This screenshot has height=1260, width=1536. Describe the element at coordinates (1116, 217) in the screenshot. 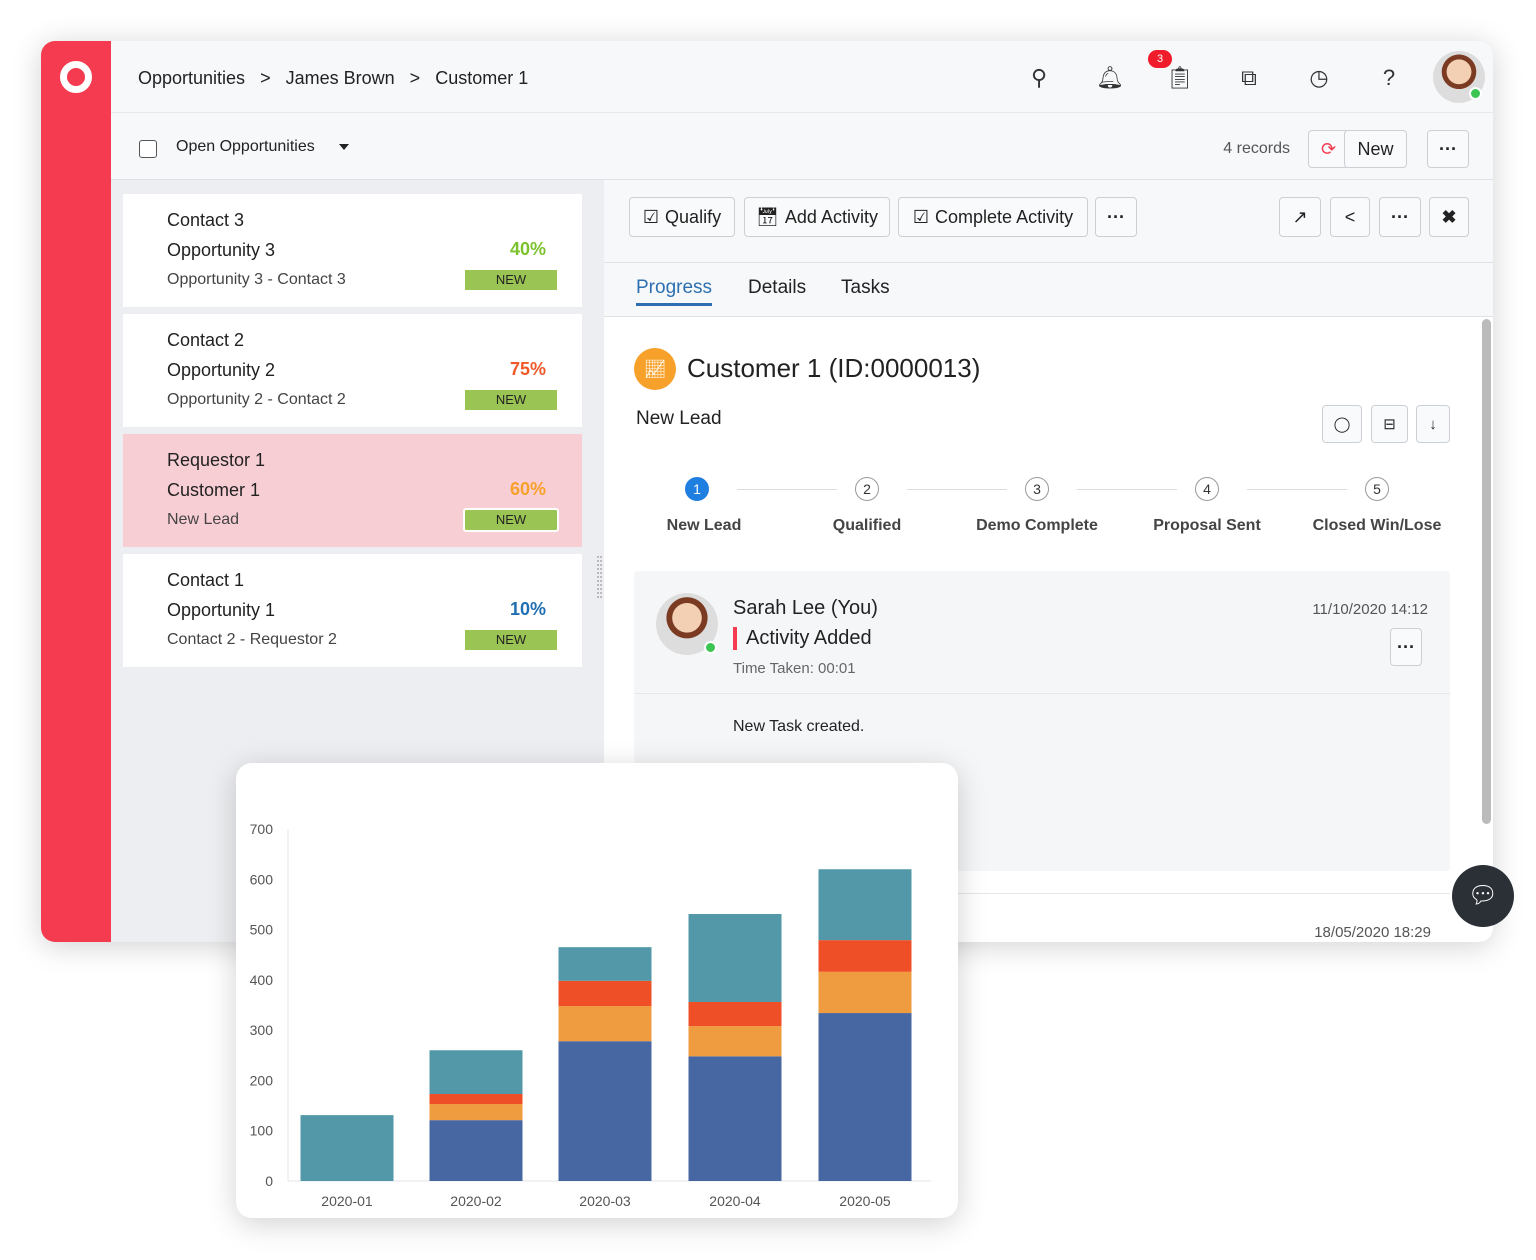

I see `more-actions-button: ···` at that location.